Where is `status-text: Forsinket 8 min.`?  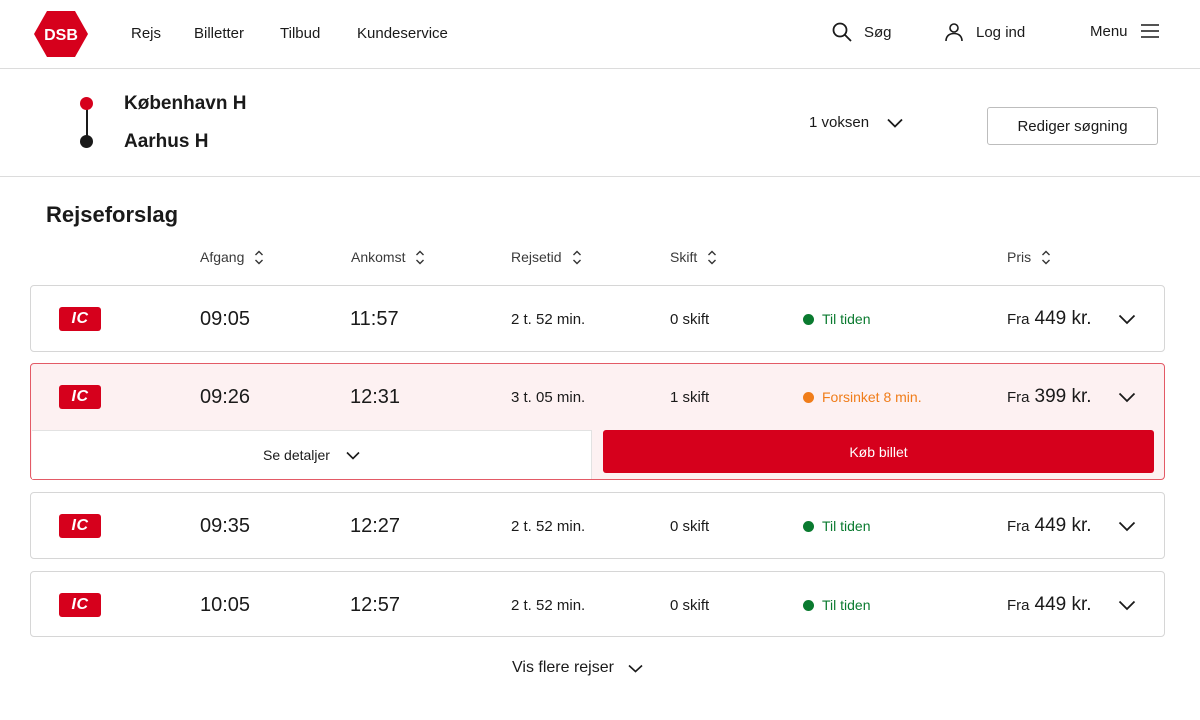 status-text: Forsinket 8 min. is located at coordinates (872, 397).